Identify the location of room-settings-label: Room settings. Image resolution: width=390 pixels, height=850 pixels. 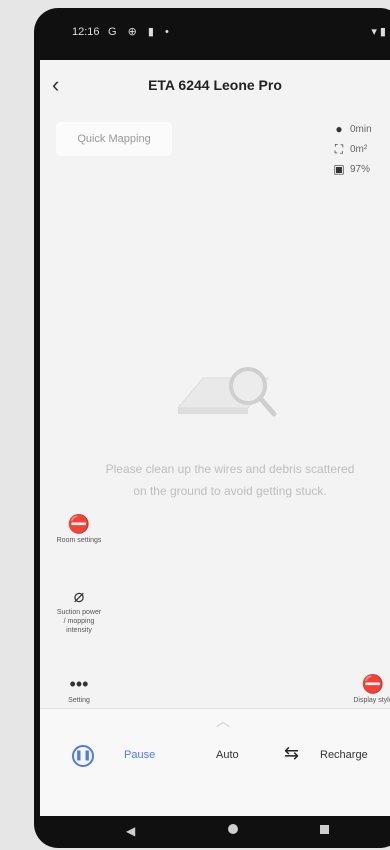
(79, 540).